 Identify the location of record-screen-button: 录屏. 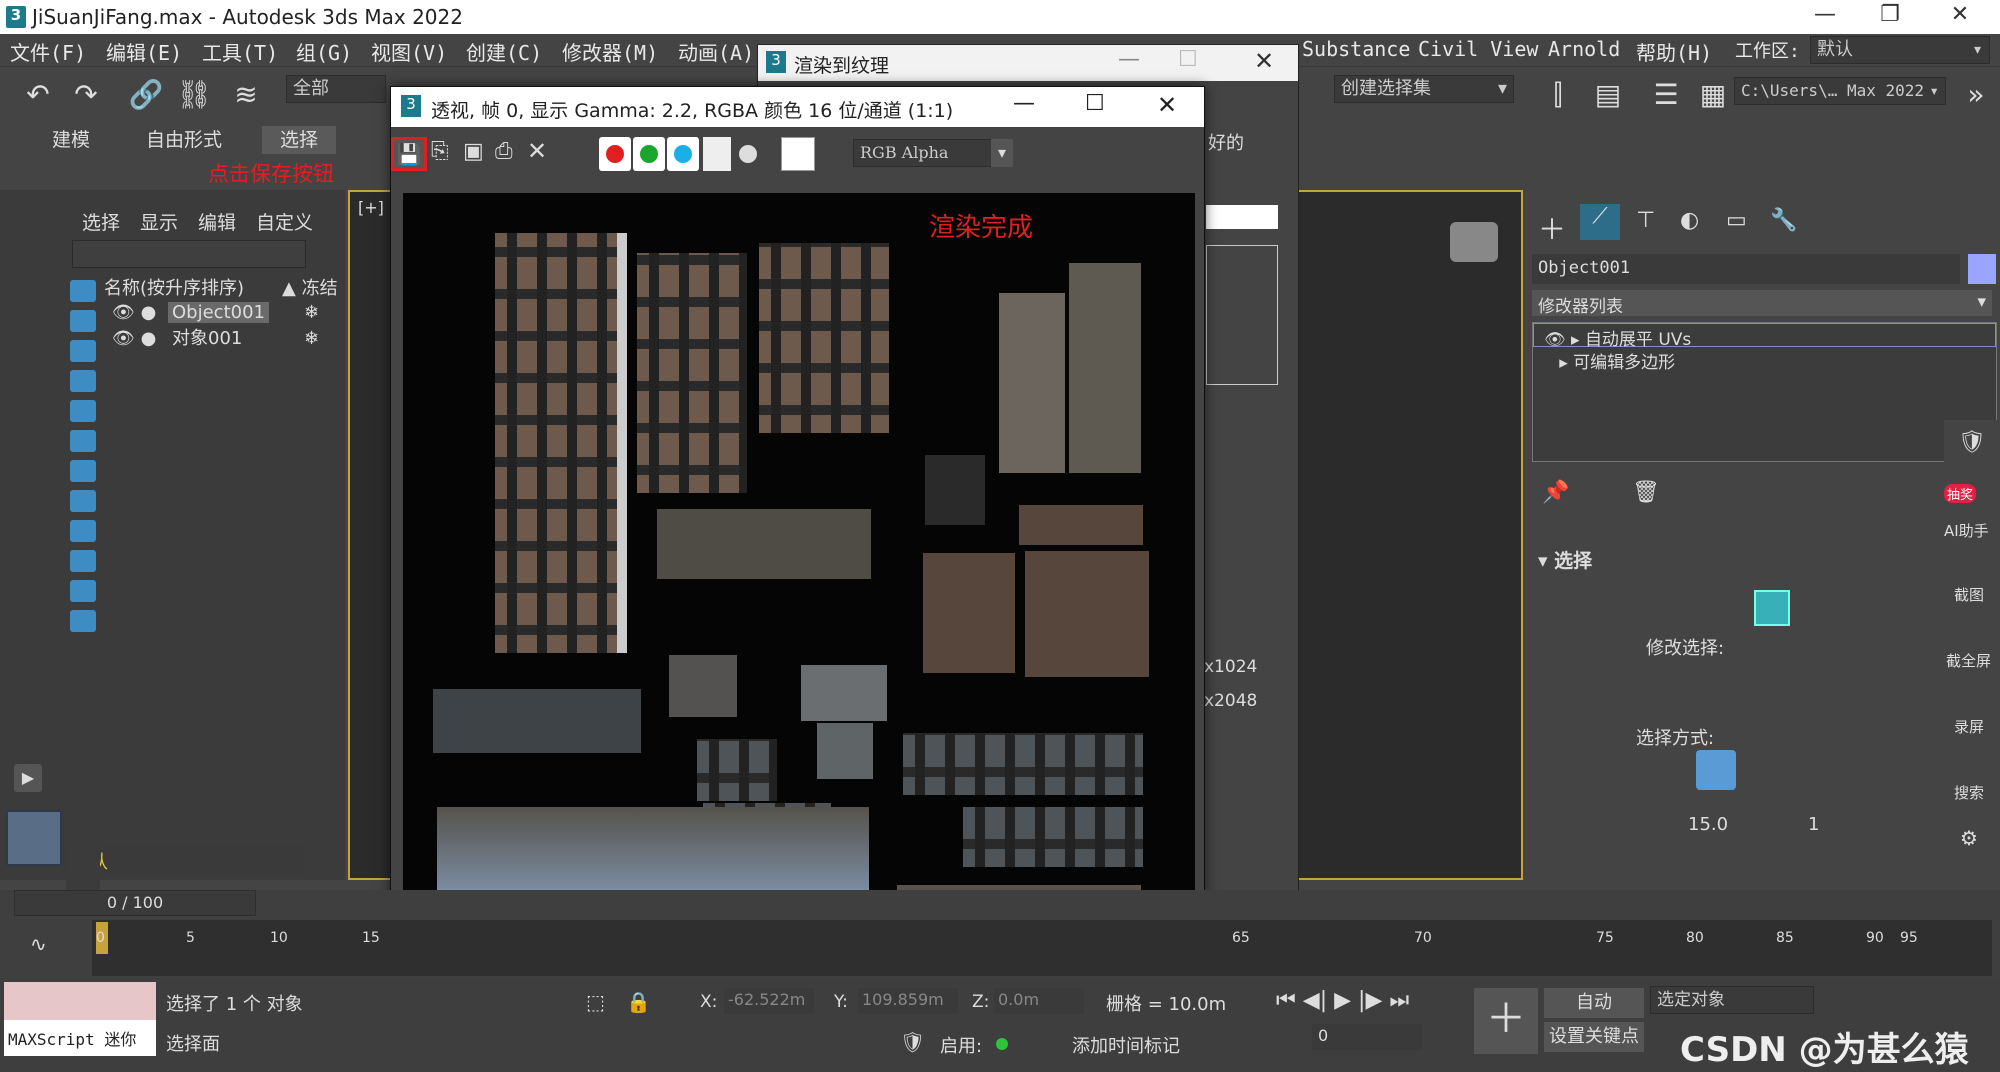
(1969, 726).